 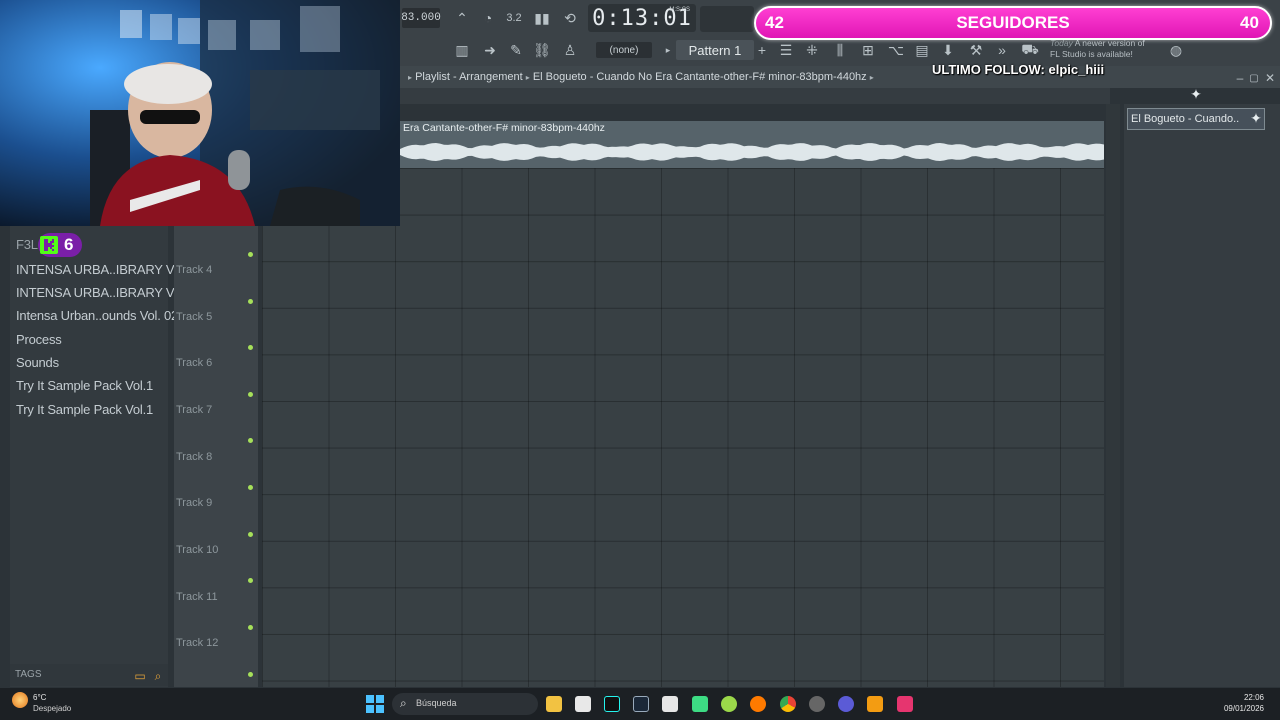 What do you see at coordinates (642, 18) in the screenshot?
I see `time-display: 0:13:01 M:S:CS` at bounding box center [642, 18].